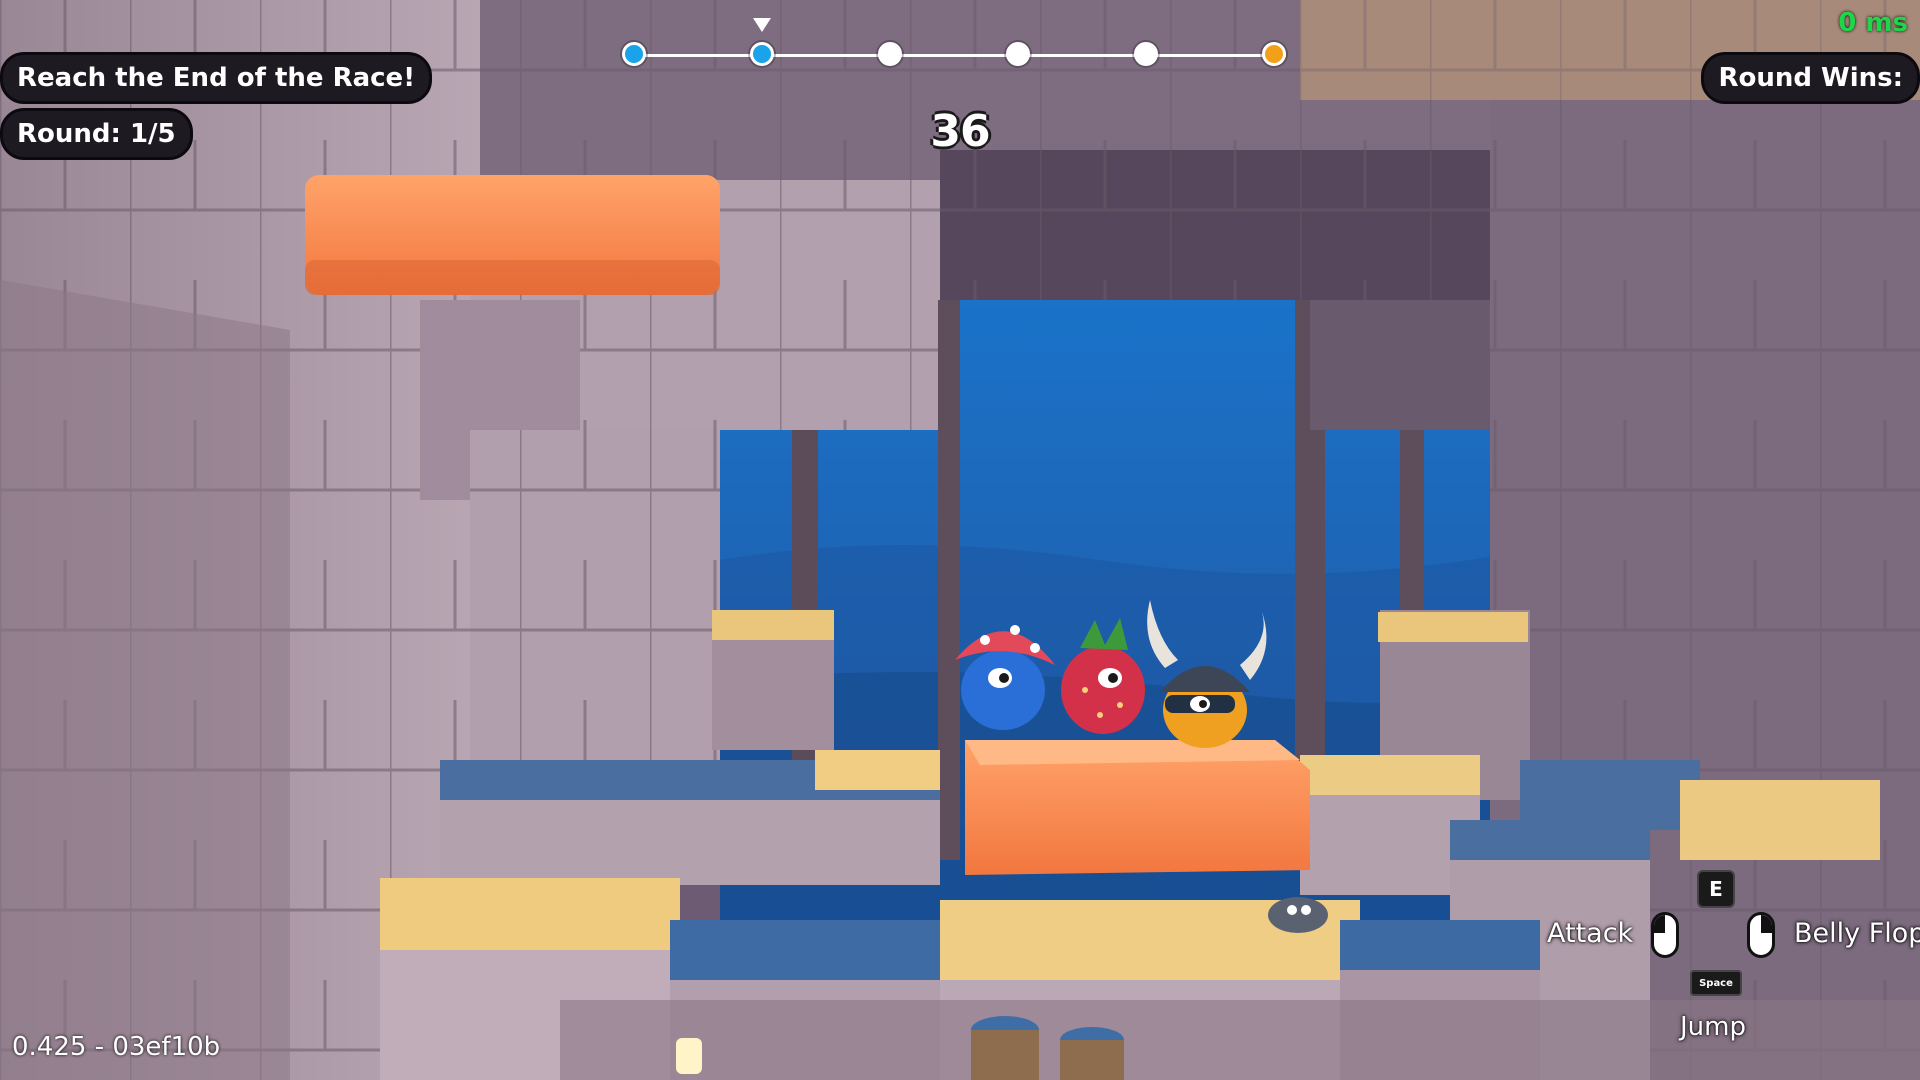 This screenshot has width=1920, height=1080. I want to click on belly-flop-label: Belly Flop, so click(1857, 933).